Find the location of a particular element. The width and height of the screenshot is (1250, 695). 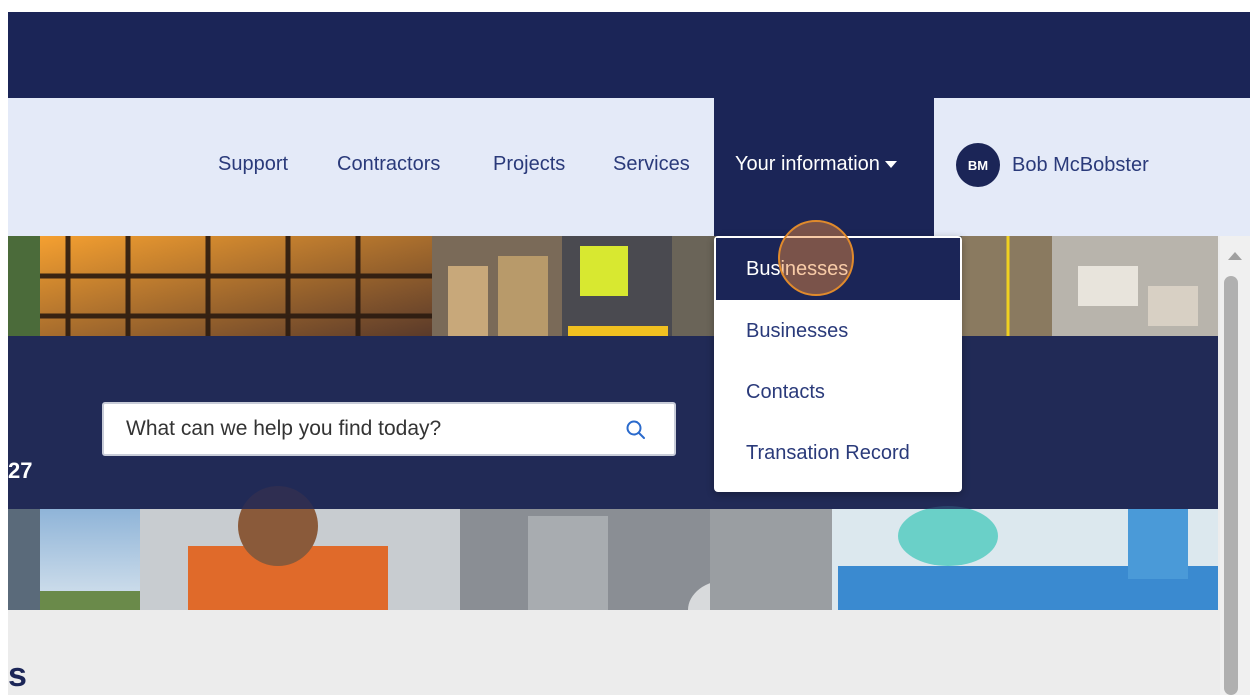

click-indicator is located at coordinates (816, 258).